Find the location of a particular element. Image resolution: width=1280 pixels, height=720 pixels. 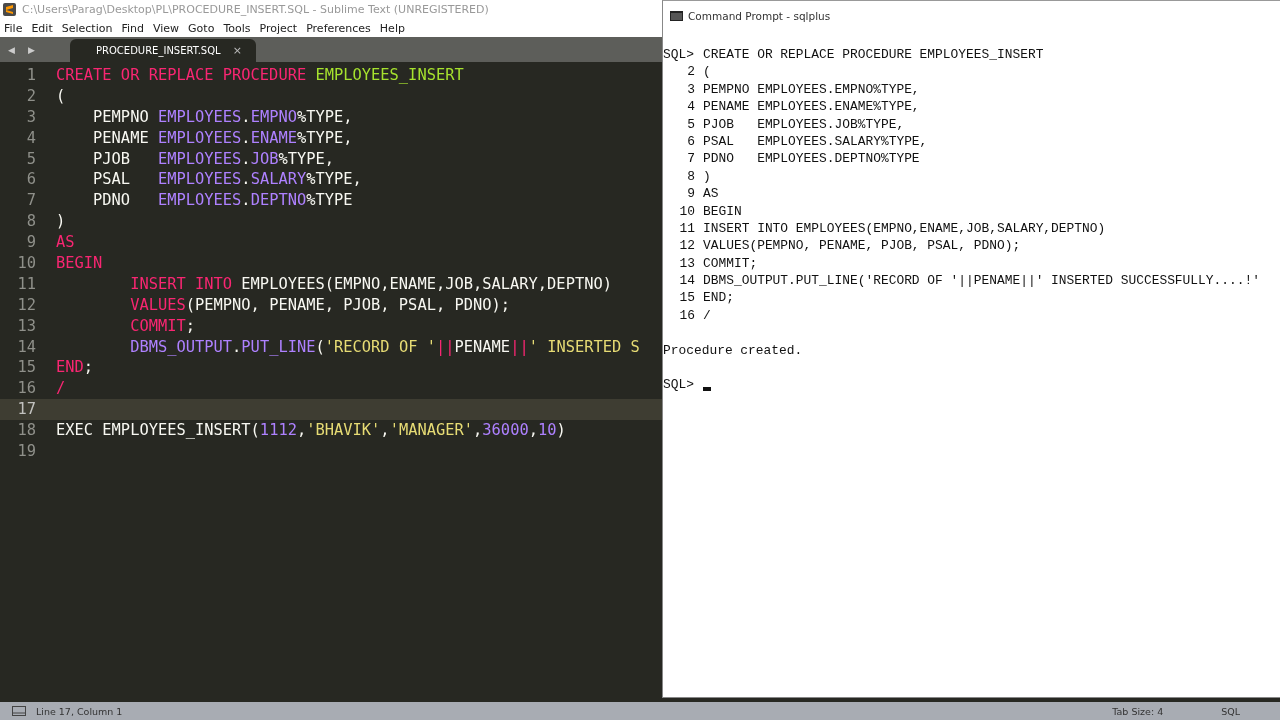

code-line: PSAL EMPLOYEES.SALARY%TYPE, is located at coordinates (227, 180).